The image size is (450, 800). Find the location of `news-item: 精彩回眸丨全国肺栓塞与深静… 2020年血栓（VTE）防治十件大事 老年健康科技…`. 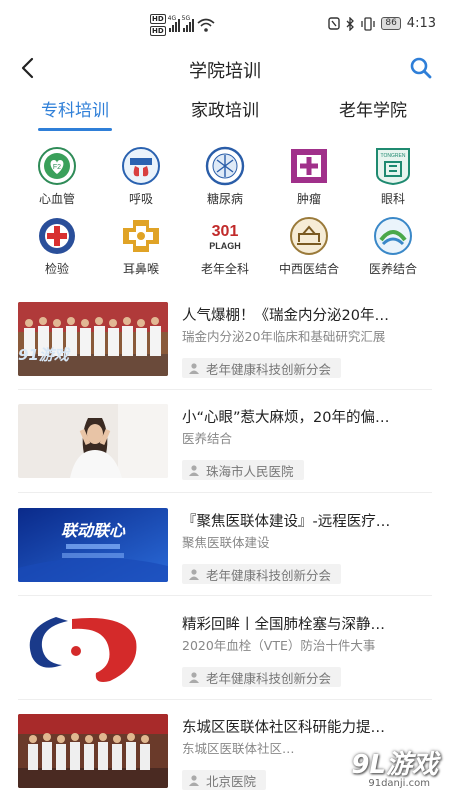

news-item: 精彩回眸丨全国肺栓塞与深静… 2020年血栓（VTE）防治十件大事 老年健康科技… is located at coordinates (225, 661).